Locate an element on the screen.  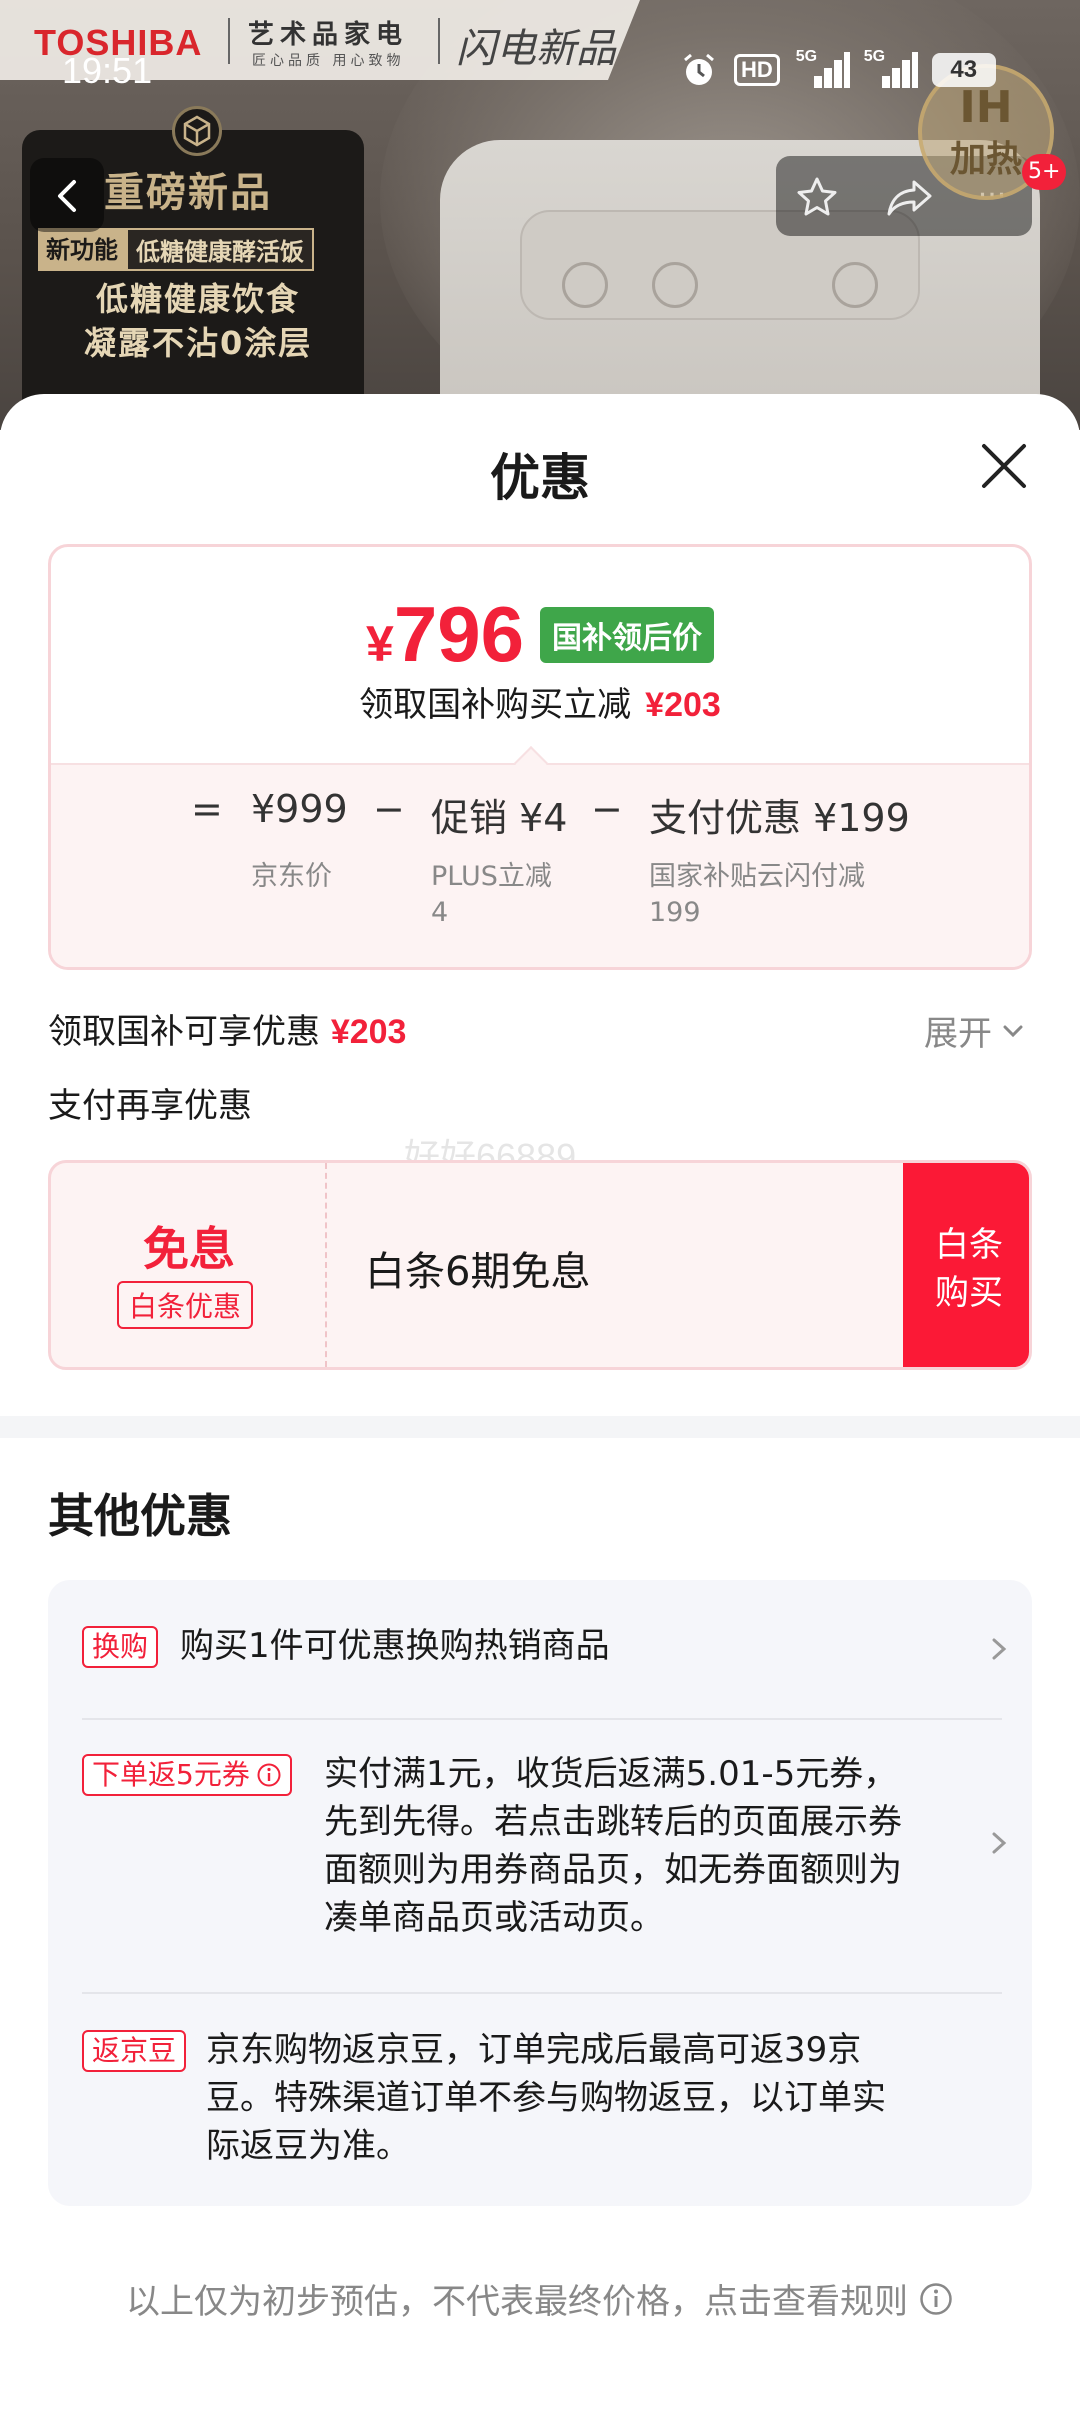
status-icons: HD 5G 5G 43 is located at coordinates (838, 70).